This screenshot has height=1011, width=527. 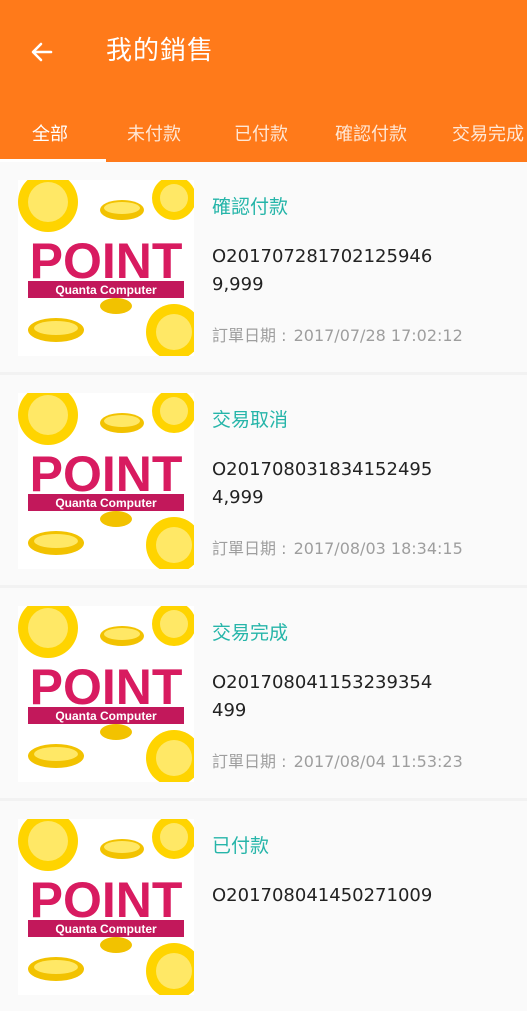 I want to click on order-number: O201708031834152495, so click(x=322, y=469).